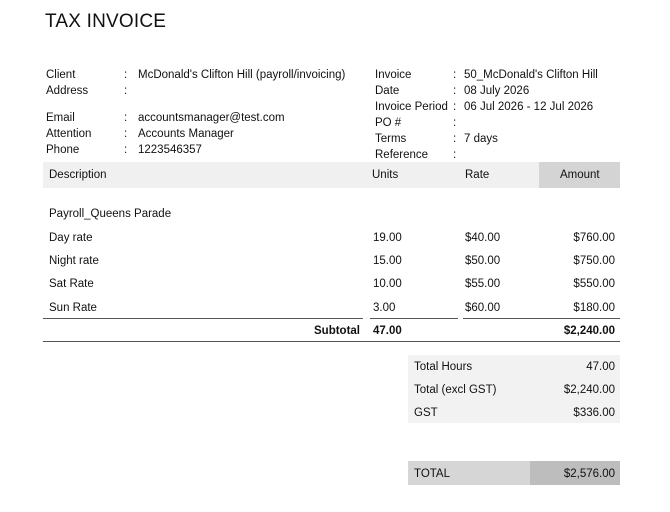  What do you see at coordinates (78, 175) in the screenshot?
I see `description-header: Description` at bounding box center [78, 175].